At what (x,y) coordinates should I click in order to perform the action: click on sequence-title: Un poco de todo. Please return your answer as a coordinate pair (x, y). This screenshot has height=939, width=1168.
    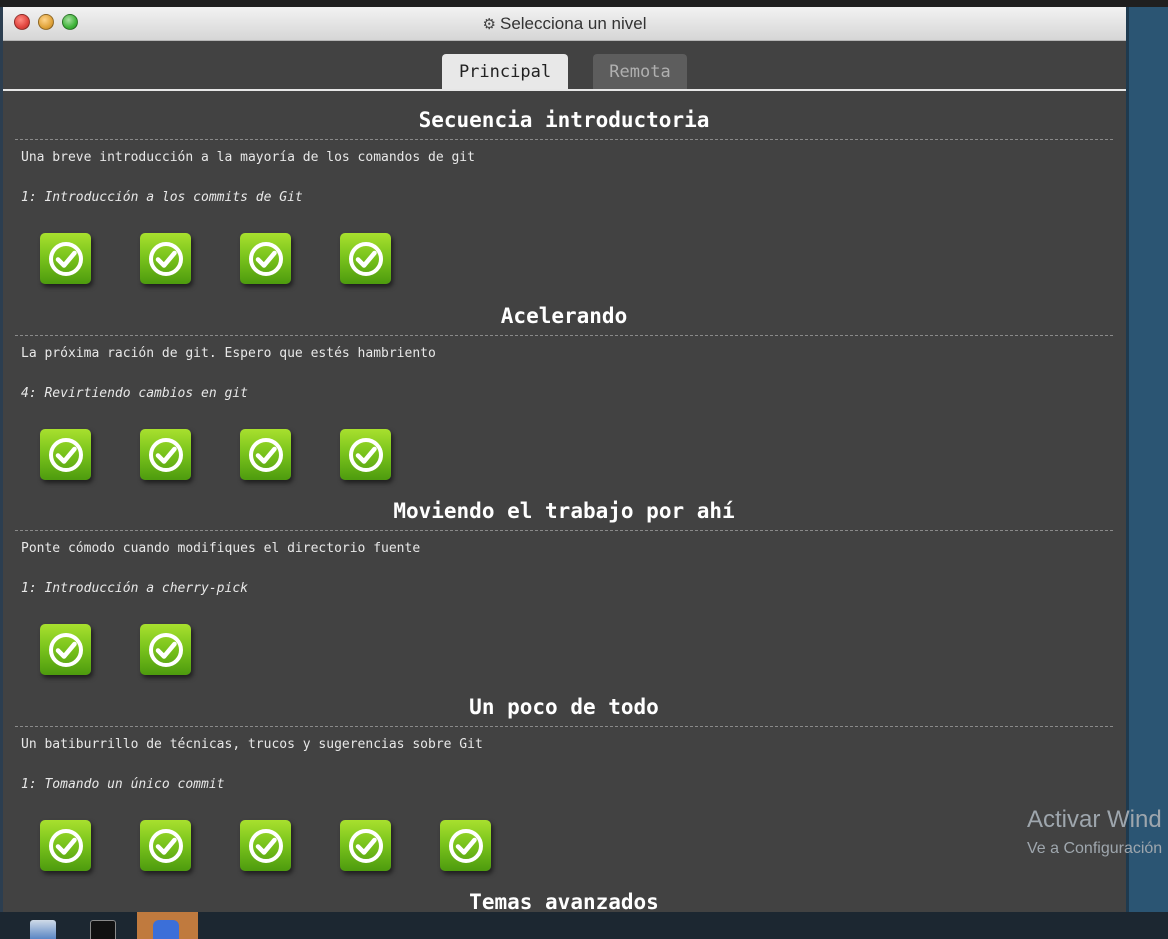
    Looking at the image, I should click on (564, 707).